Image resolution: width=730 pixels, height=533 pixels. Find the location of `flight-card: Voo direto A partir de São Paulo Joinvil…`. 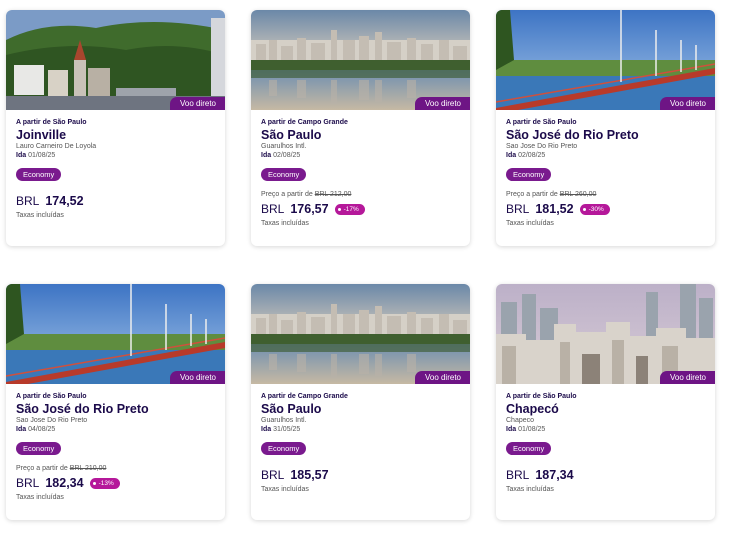

flight-card: Voo direto A partir de São Paulo Joinvil… is located at coordinates (115, 128).